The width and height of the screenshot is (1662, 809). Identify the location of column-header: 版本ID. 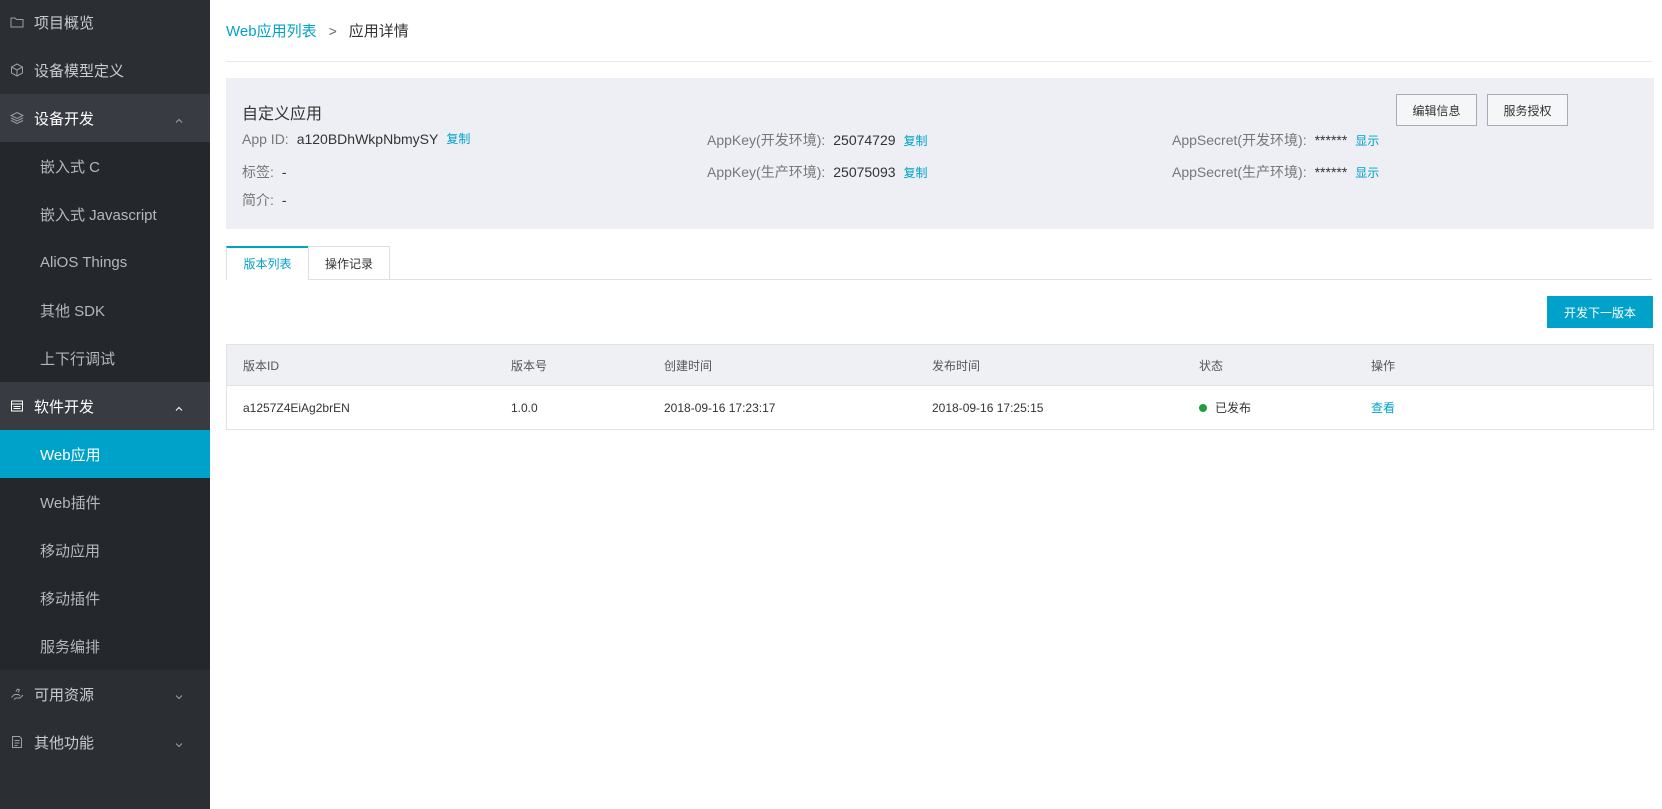
(261, 365).